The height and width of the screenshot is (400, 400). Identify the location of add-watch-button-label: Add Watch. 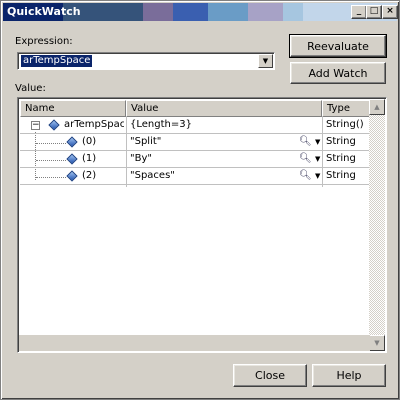
(338, 73).